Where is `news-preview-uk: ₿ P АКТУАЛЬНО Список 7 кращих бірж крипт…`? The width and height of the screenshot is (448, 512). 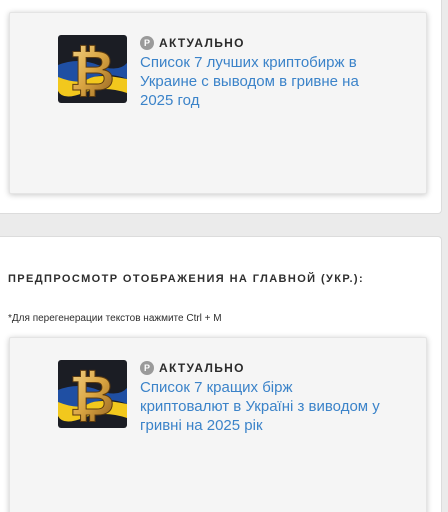 news-preview-uk: ₿ P АКТУАЛЬНО Список 7 кращих бірж крипт… is located at coordinates (219, 397).